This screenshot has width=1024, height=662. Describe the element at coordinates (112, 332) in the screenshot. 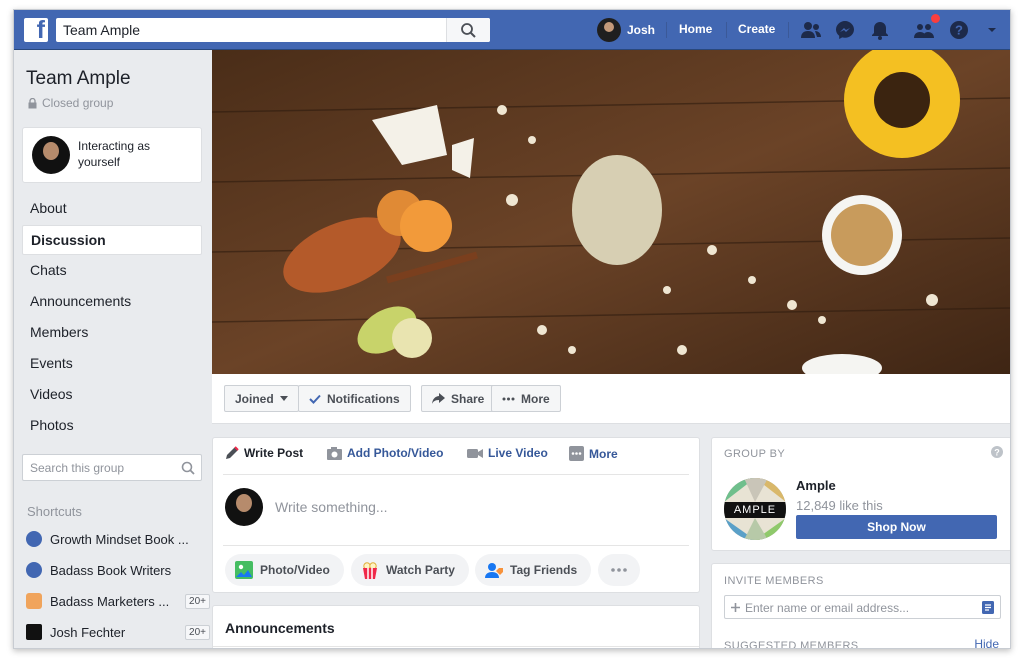

I see `sidebar-item-members: Members` at that location.